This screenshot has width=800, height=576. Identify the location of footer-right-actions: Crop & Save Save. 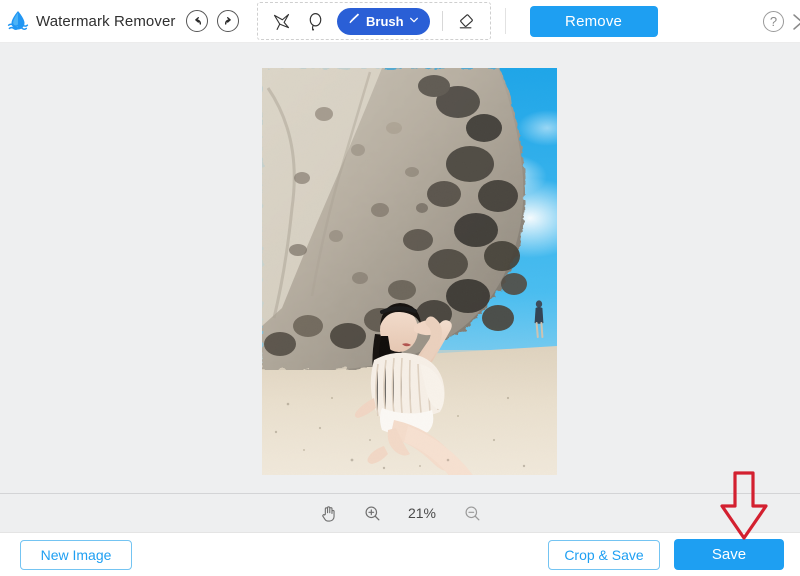
(666, 554).